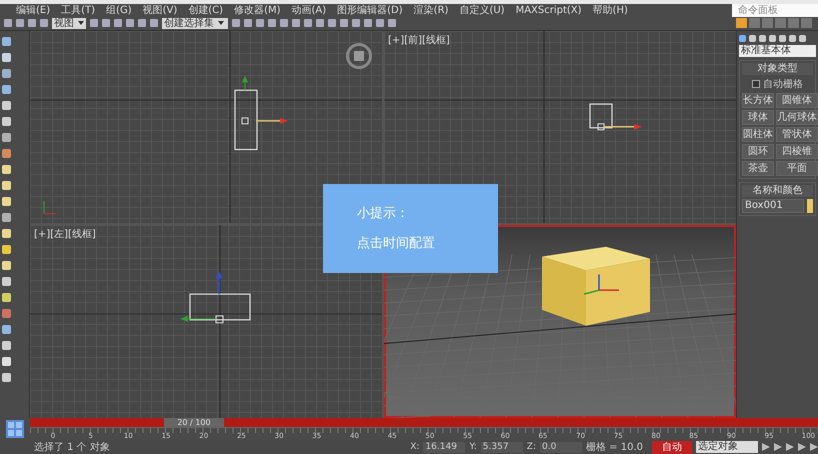  Describe the element at coordinates (797, 168) in the screenshot. I see `primitive-button: 平面` at that location.